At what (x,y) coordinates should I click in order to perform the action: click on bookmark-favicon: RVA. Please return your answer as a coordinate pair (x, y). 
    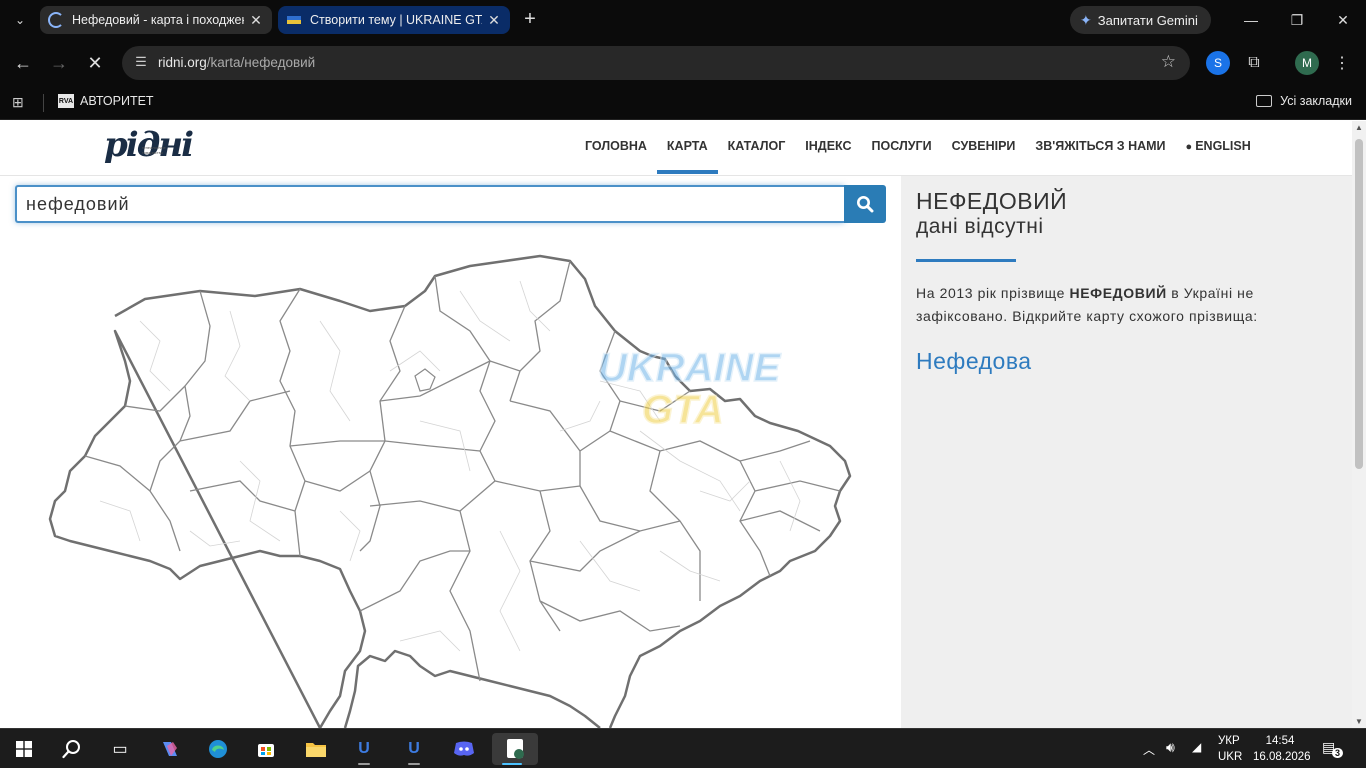
    Looking at the image, I should click on (66, 101).